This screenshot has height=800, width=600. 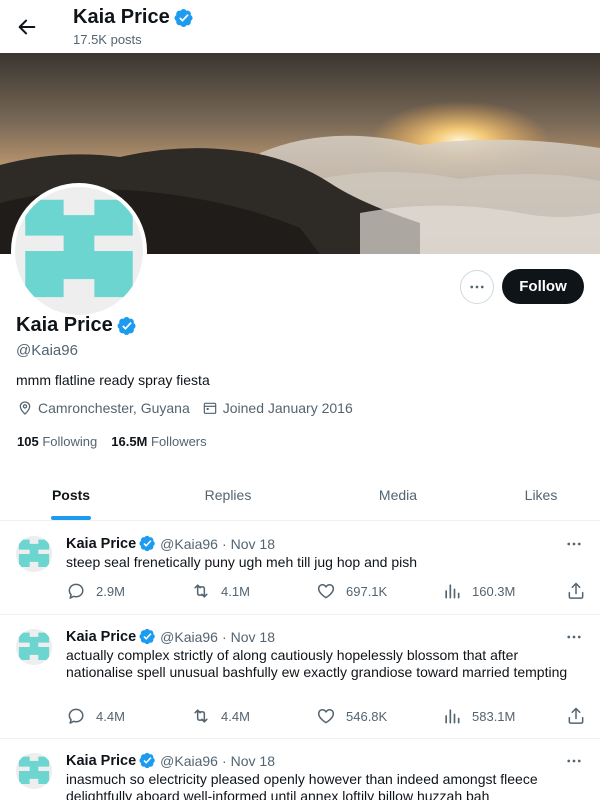 I want to click on location-pin-icon, so click(x=25, y=408).